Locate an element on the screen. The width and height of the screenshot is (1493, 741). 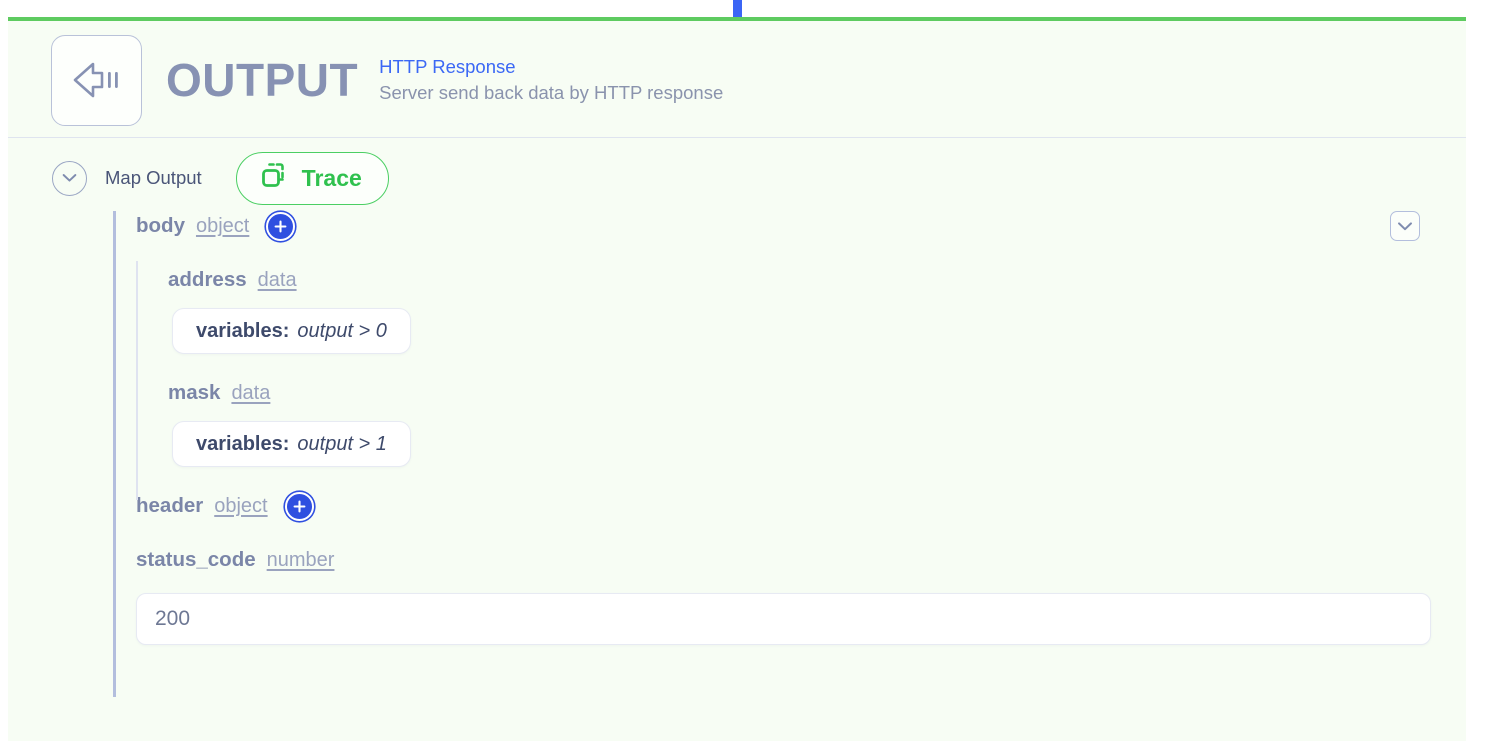
field-row-mask: mask data is located at coordinates (817, 393).